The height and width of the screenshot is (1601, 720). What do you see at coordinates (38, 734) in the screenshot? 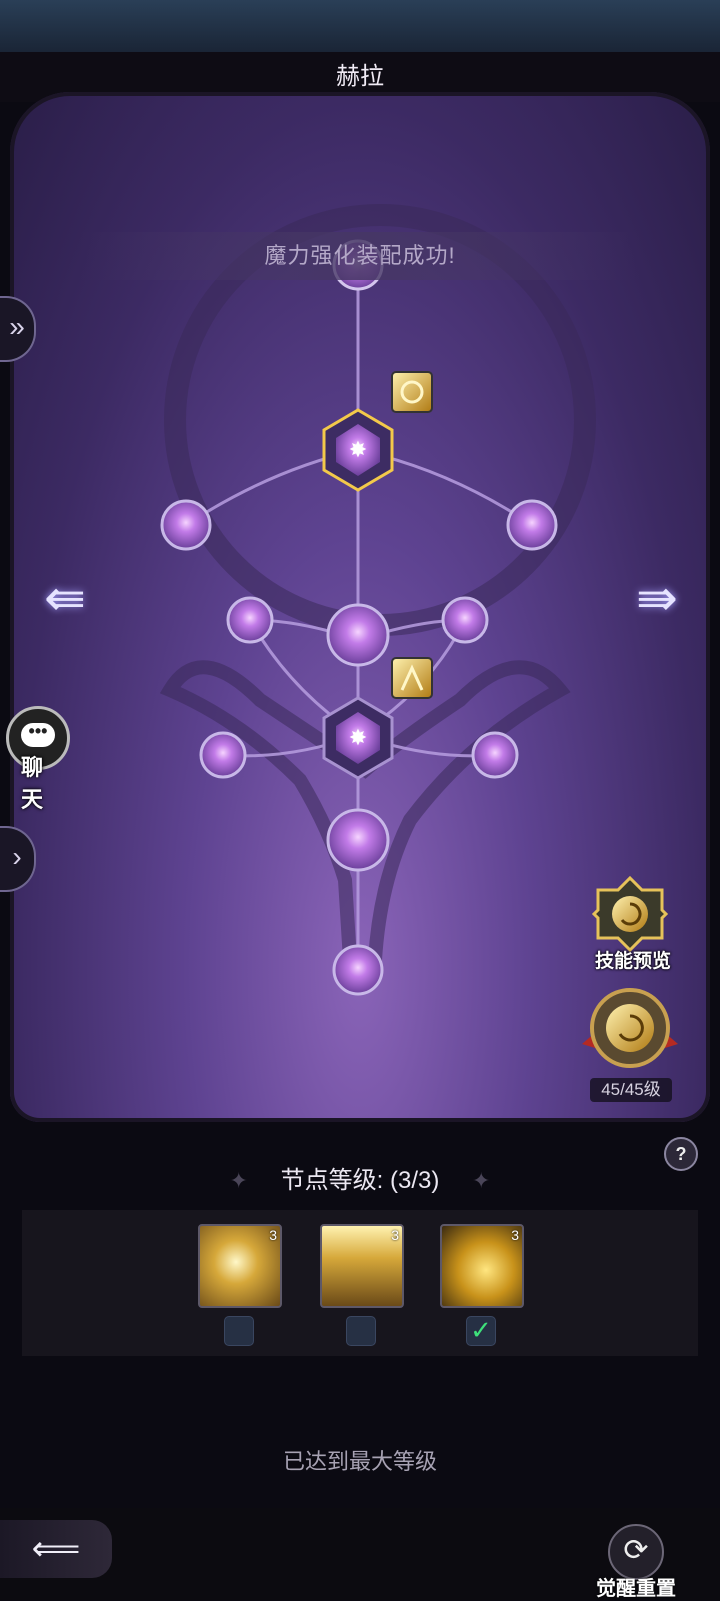
I see `chat-icon: •••` at bounding box center [38, 734].